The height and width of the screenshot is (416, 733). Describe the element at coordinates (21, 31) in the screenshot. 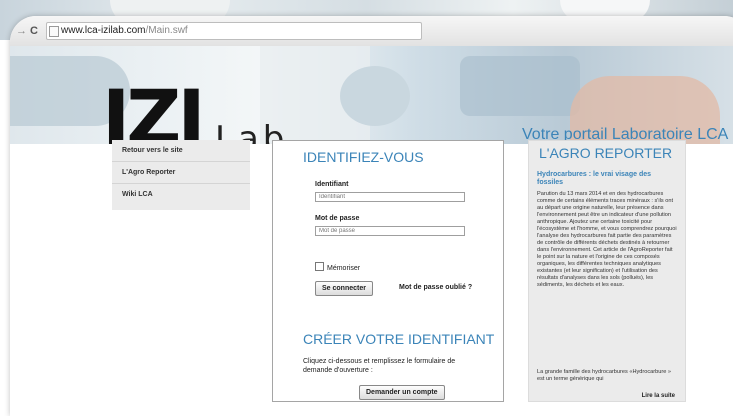

I see `forward-arrow-icon: →` at that location.